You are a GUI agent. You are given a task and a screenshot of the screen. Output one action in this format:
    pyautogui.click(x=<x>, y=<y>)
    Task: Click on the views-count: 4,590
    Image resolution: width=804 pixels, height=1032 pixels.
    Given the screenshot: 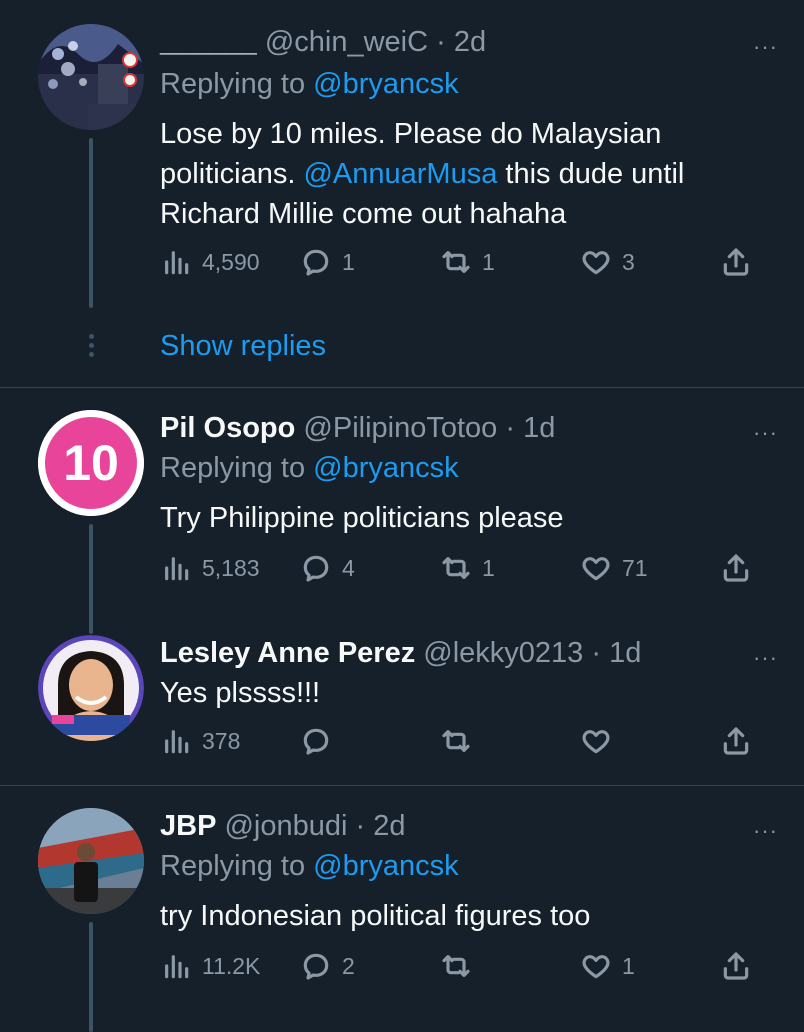 What is the action you would take?
    pyautogui.click(x=231, y=261)
    